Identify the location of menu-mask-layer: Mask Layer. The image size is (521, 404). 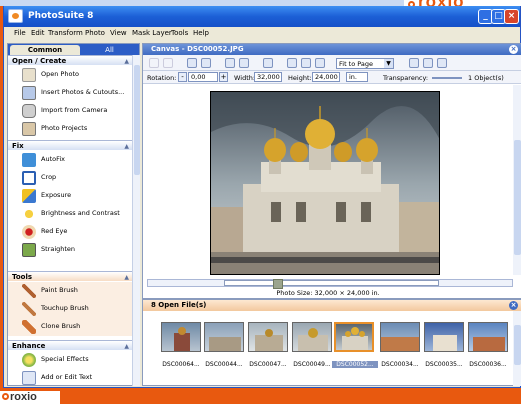
(152, 33).